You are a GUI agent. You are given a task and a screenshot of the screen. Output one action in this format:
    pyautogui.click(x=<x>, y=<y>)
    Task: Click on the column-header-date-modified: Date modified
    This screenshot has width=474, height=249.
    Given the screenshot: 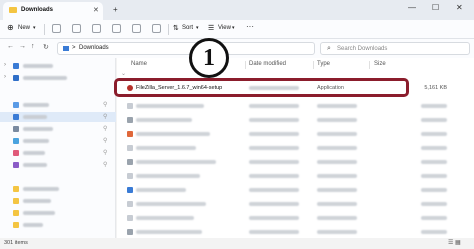 What is the action you would take?
    pyautogui.click(x=267, y=64)
    